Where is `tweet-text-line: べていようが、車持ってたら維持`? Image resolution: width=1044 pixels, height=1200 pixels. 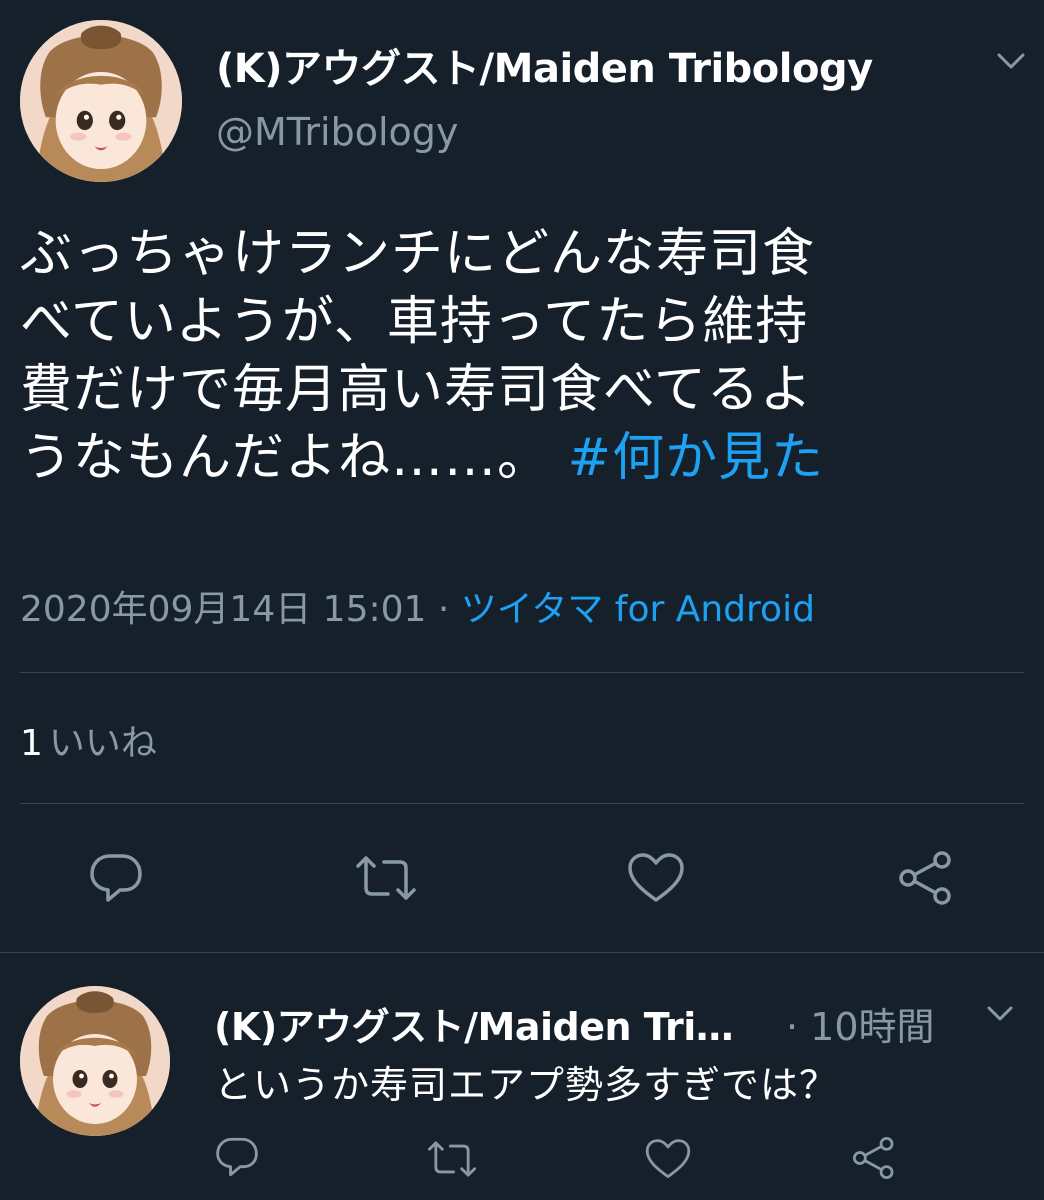
tweet-text-line: べていようが、車持ってたら維持 is located at coordinates (414, 322).